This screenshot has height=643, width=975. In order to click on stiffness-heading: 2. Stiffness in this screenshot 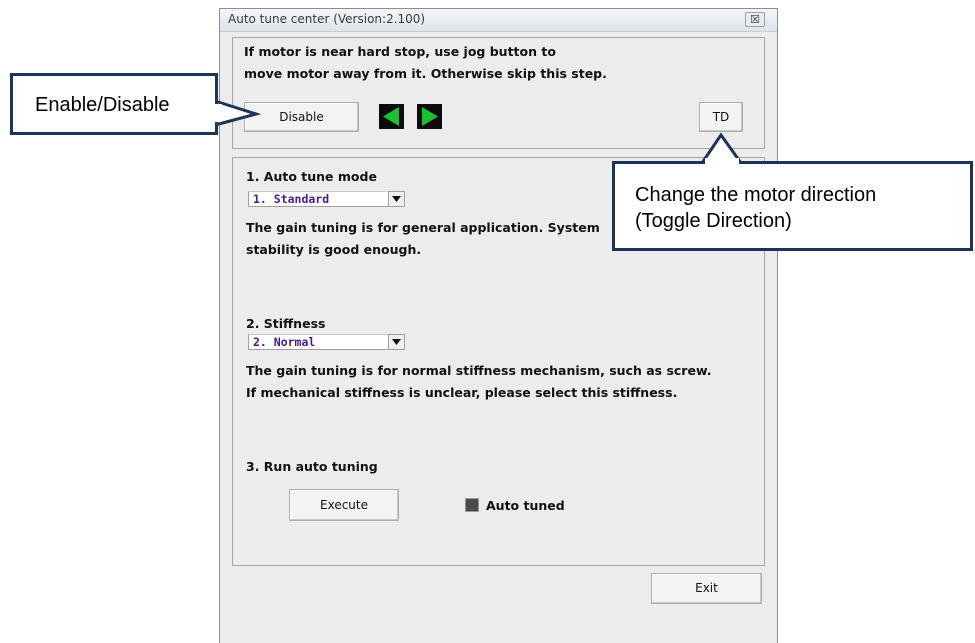, I will do `click(286, 323)`.